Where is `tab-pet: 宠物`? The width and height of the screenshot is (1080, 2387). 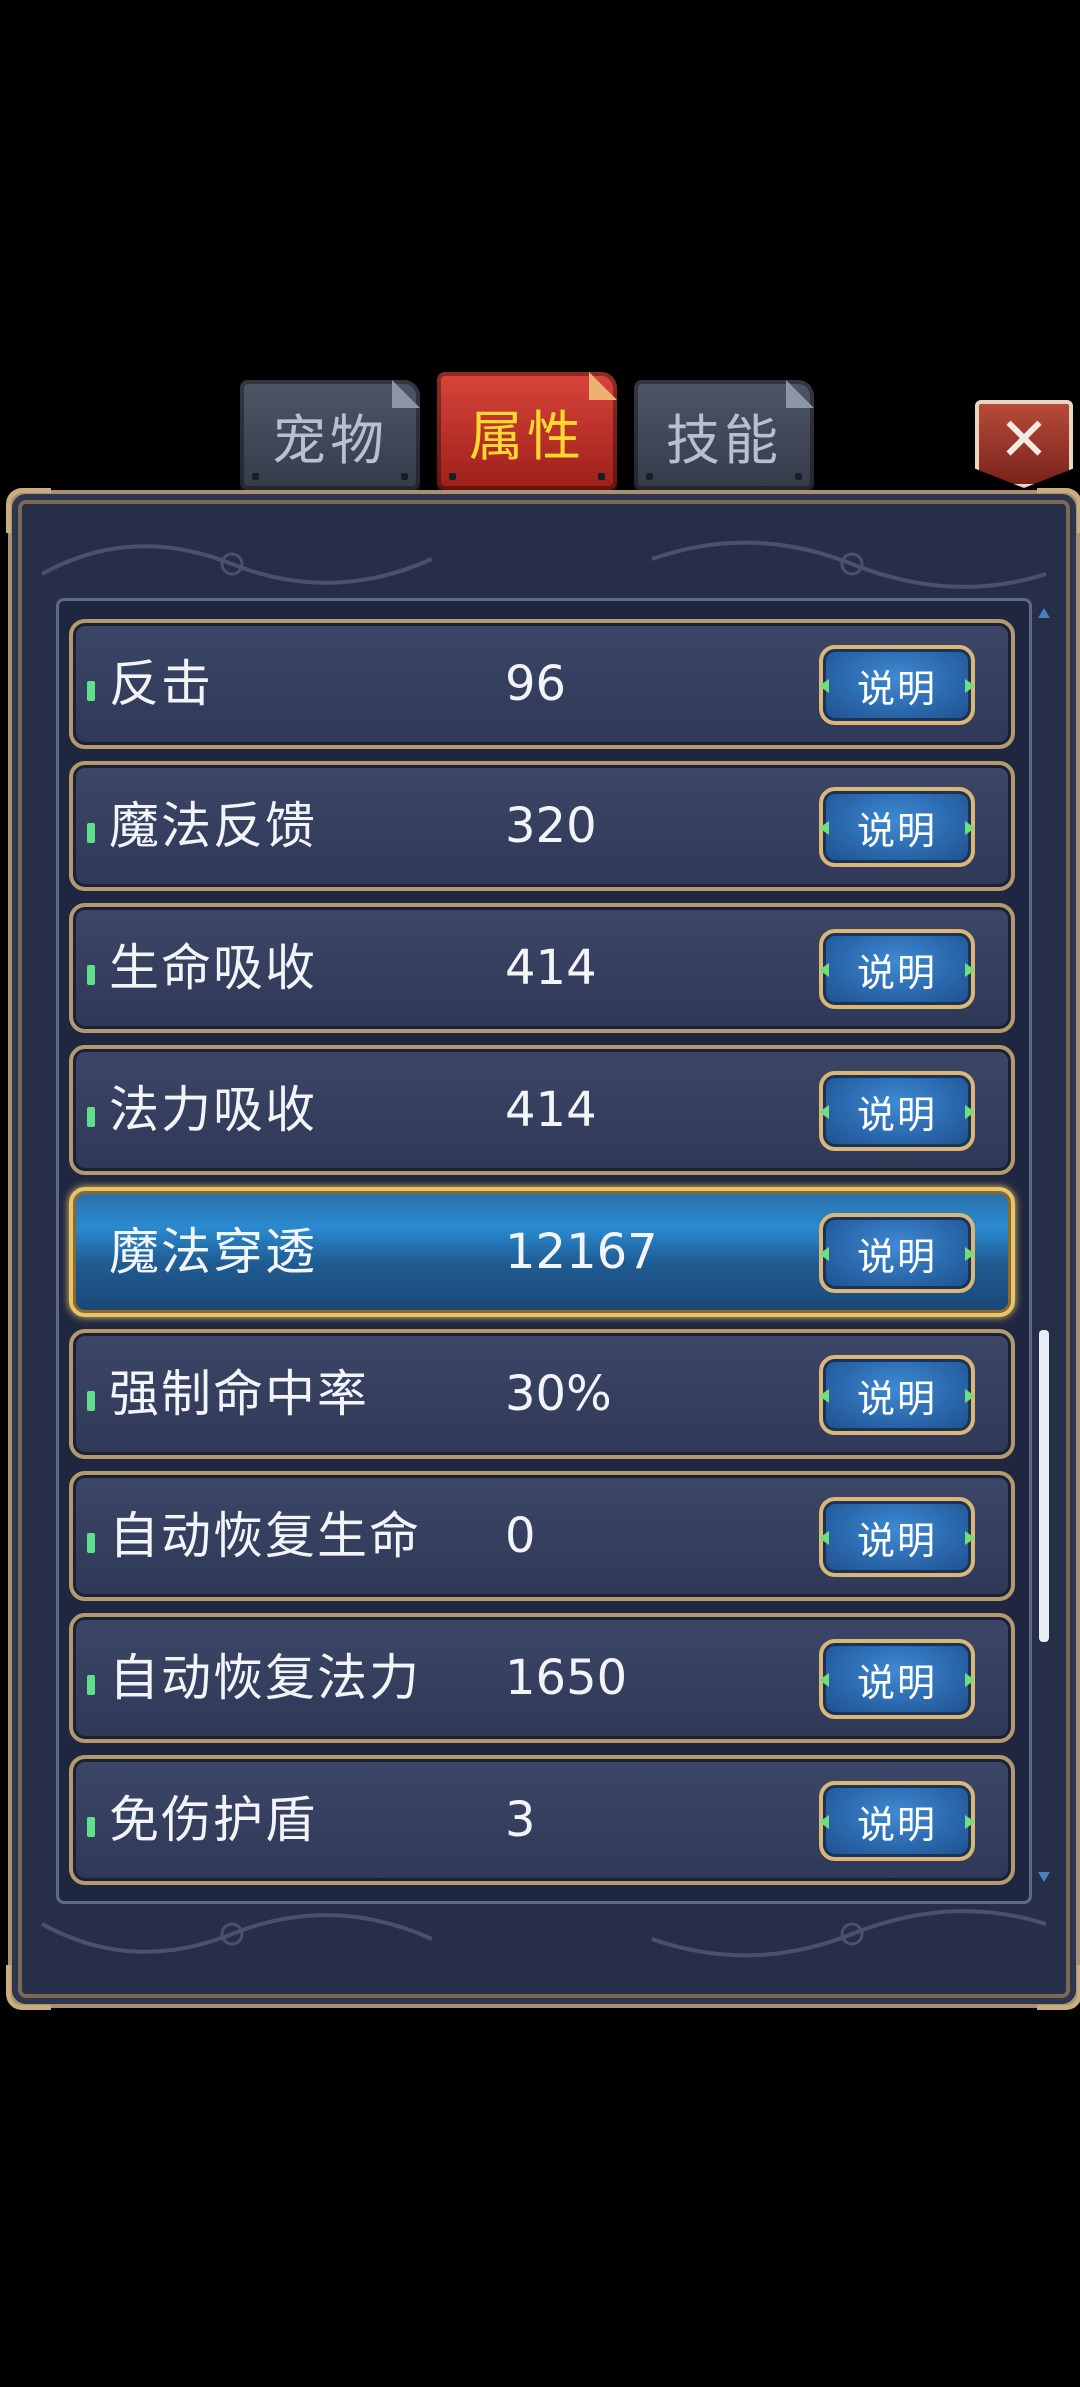
tab-pet: 宠物 is located at coordinates (330, 435).